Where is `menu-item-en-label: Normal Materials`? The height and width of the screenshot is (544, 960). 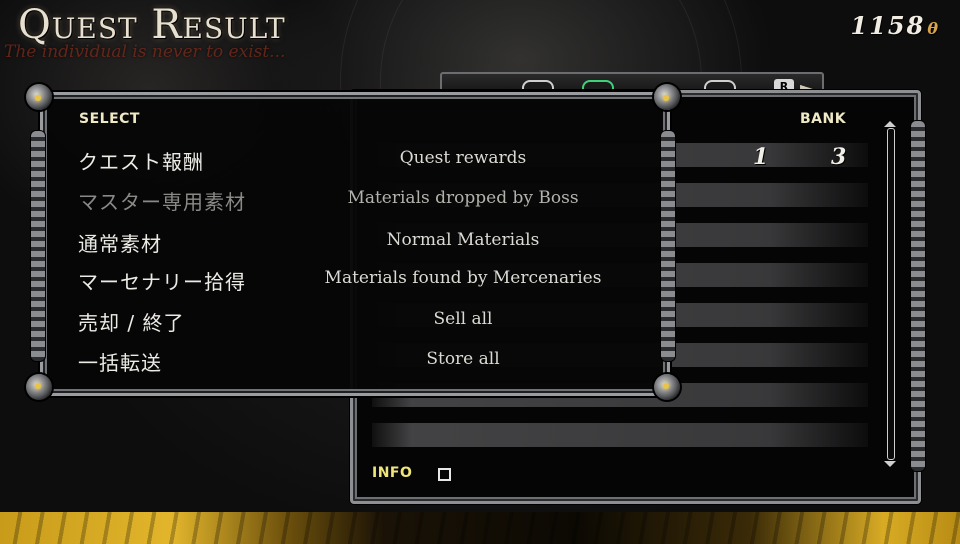
menu-item-en-label: Normal Materials is located at coordinates (463, 240).